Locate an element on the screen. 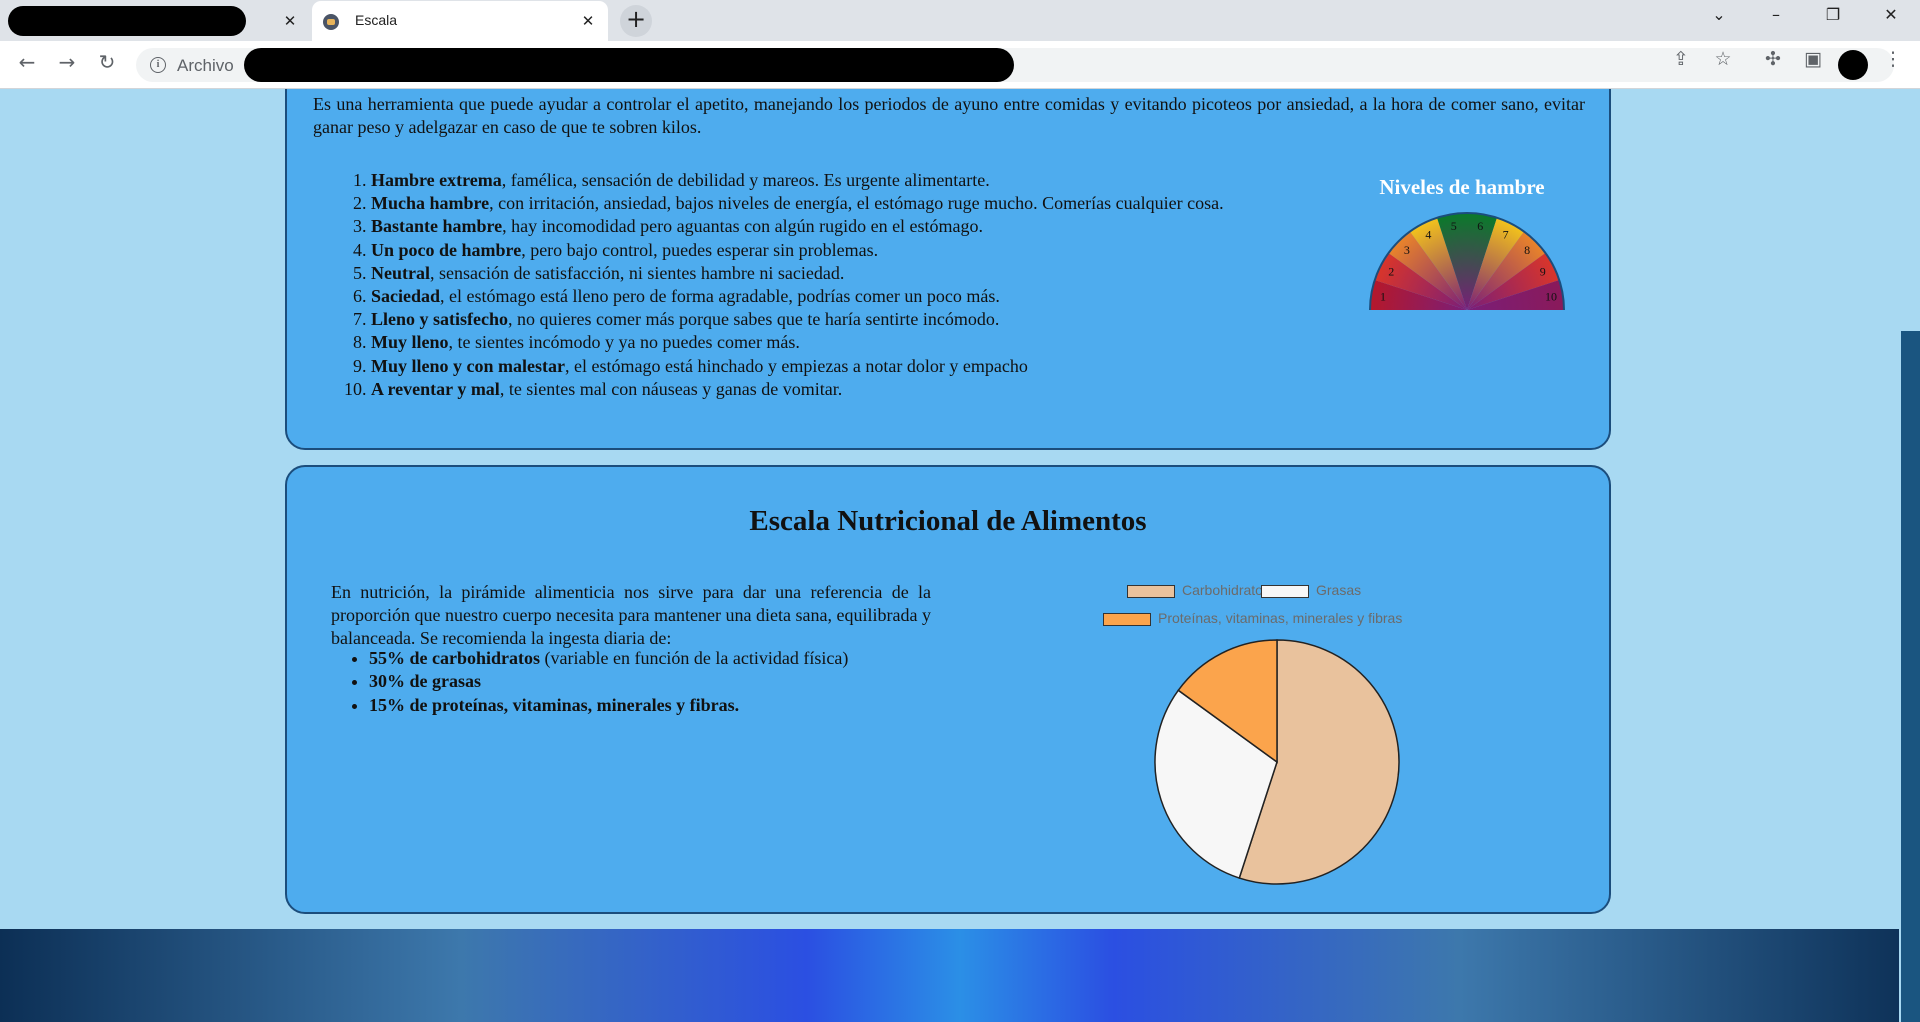 This screenshot has height=1022, width=1920. redacted-url is located at coordinates (629, 65).